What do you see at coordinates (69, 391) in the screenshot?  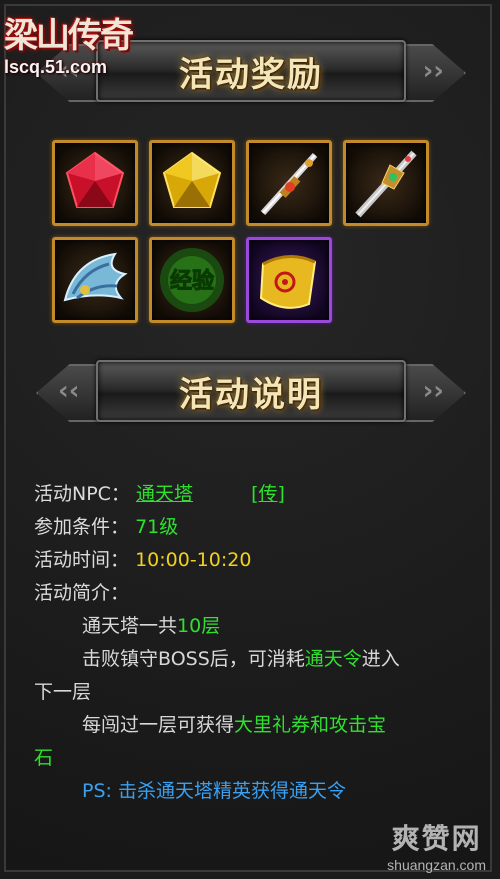 I see `chevron-left-icon: ‹‹` at bounding box center [69, 391].